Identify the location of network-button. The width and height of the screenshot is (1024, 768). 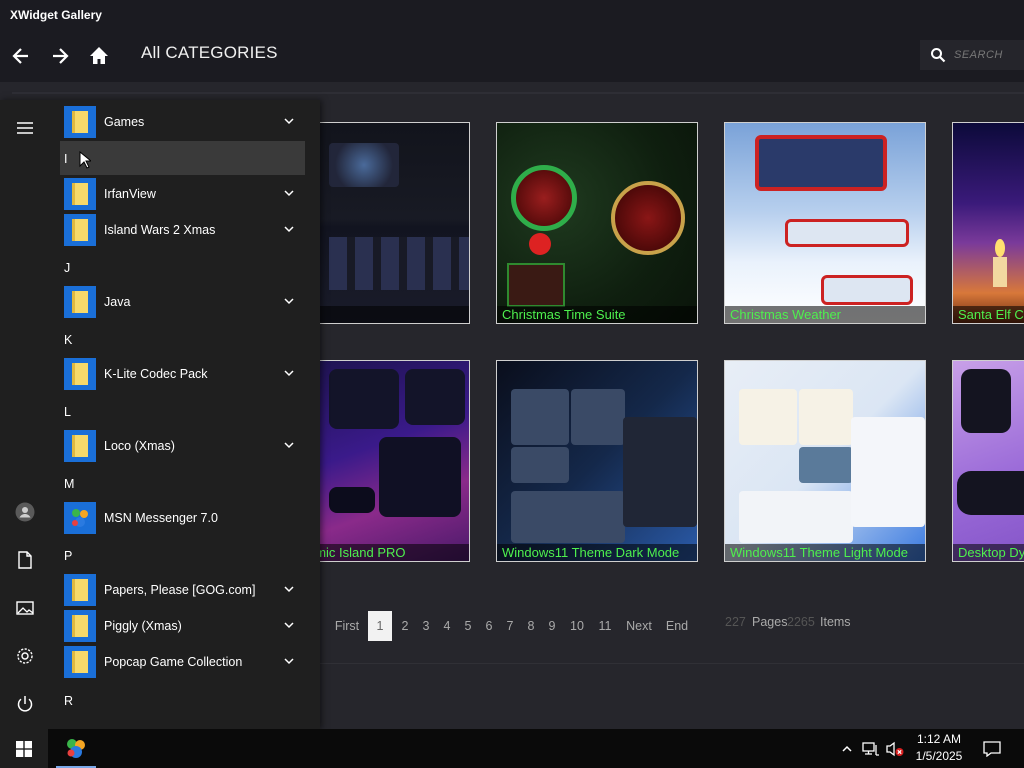
(871, 748).